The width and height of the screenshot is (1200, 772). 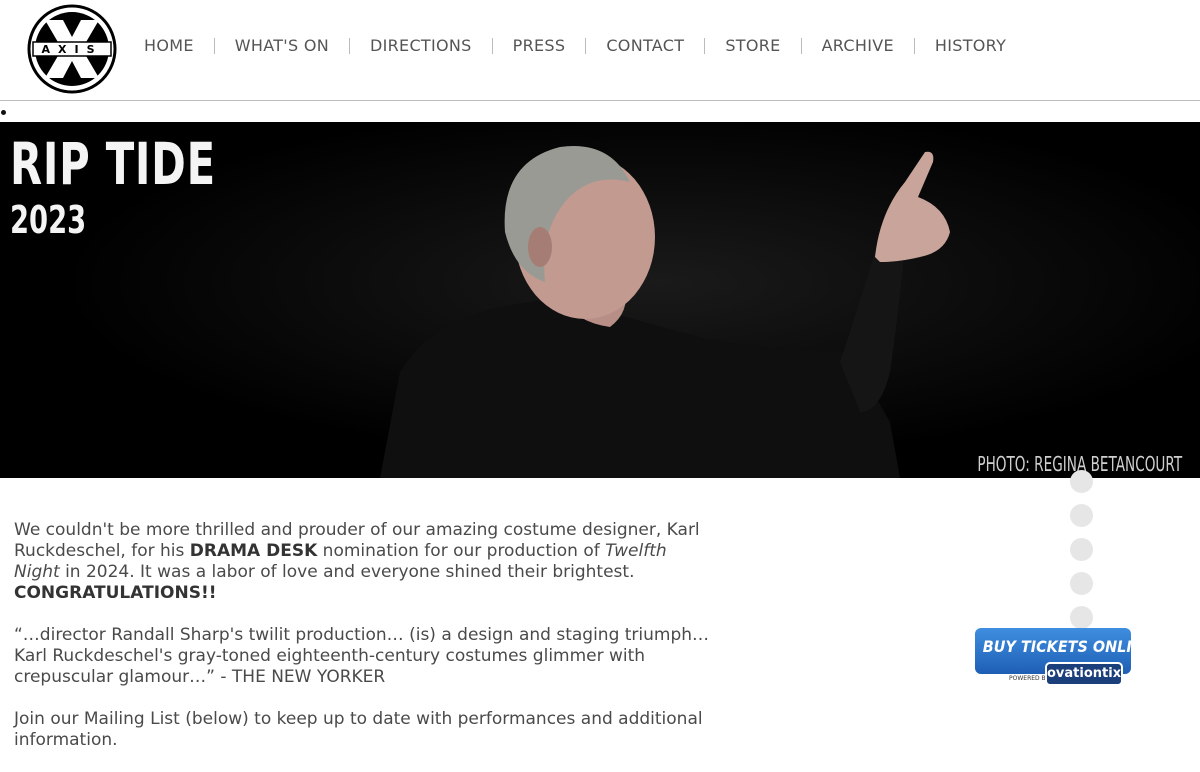 I want to click on ovationtix-logo: ovationtix, so click(x=1084, y=674).